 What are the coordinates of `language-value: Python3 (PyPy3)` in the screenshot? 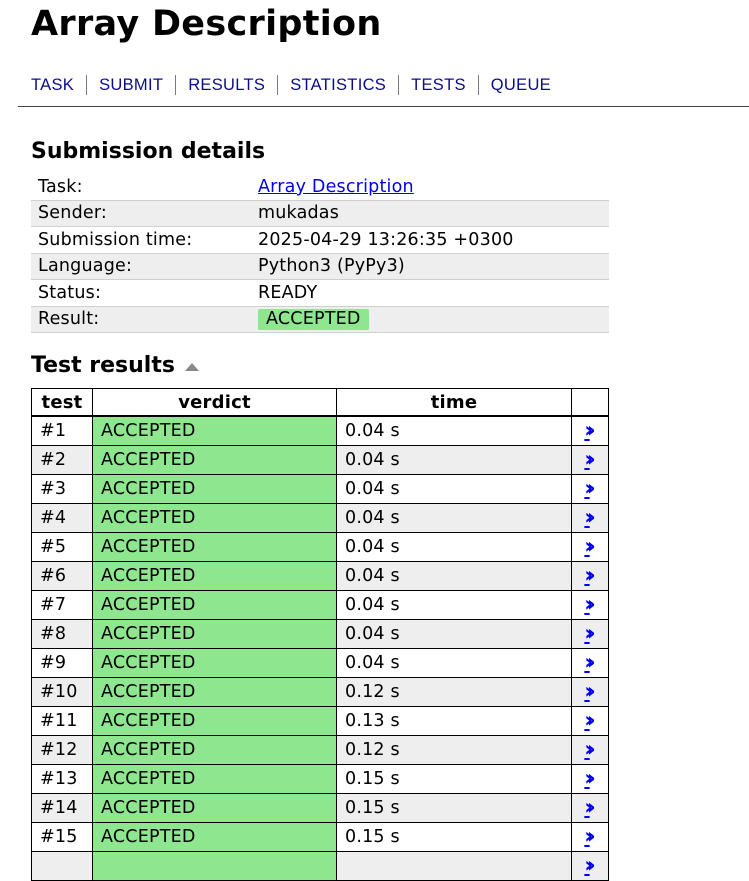 It's located at (430, 266).